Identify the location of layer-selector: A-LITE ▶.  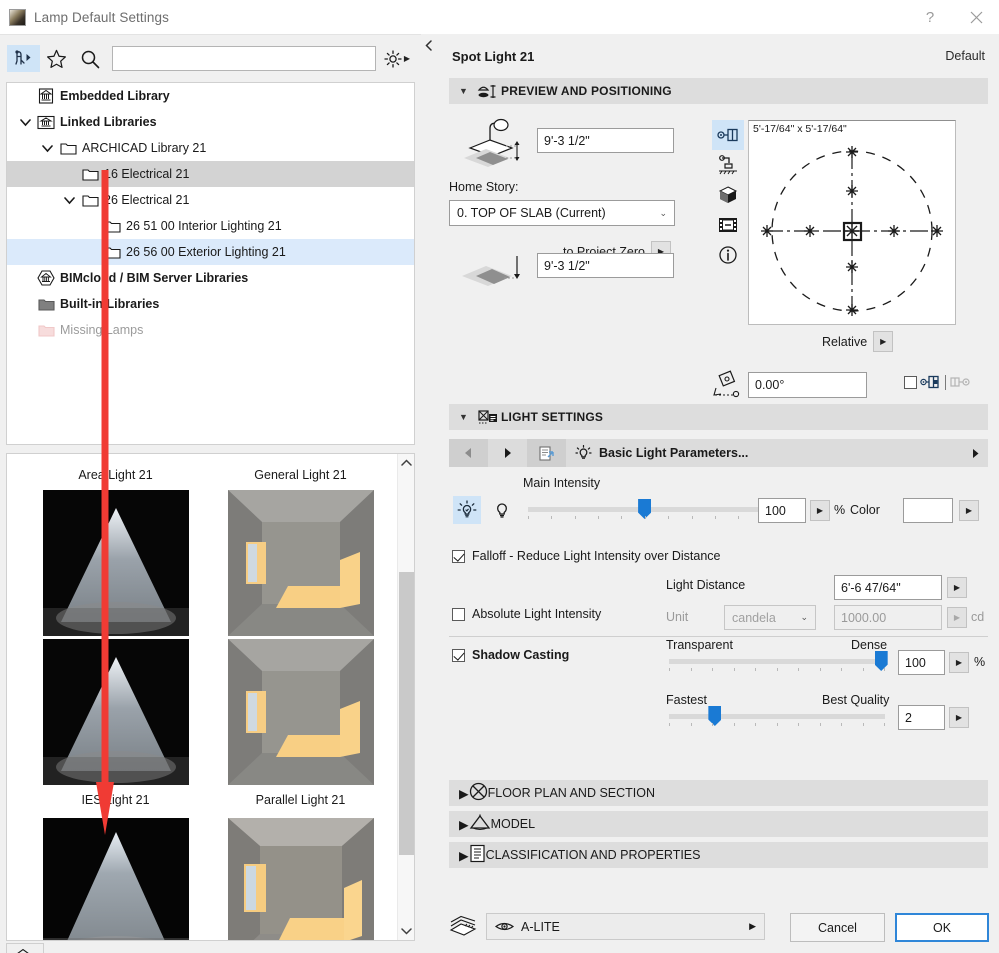
(625, 926).